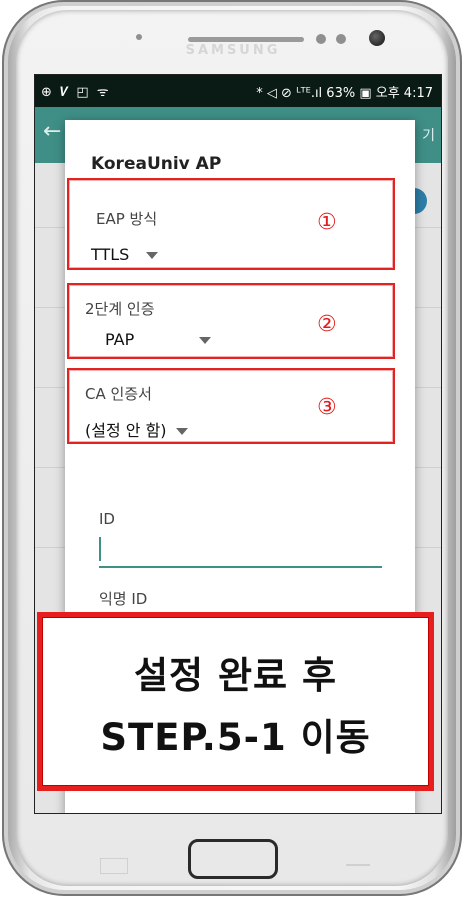  Describe the element at coordinates (158, 339) in the screenshot. I see `phase2-auth-select: PAP` at that location.